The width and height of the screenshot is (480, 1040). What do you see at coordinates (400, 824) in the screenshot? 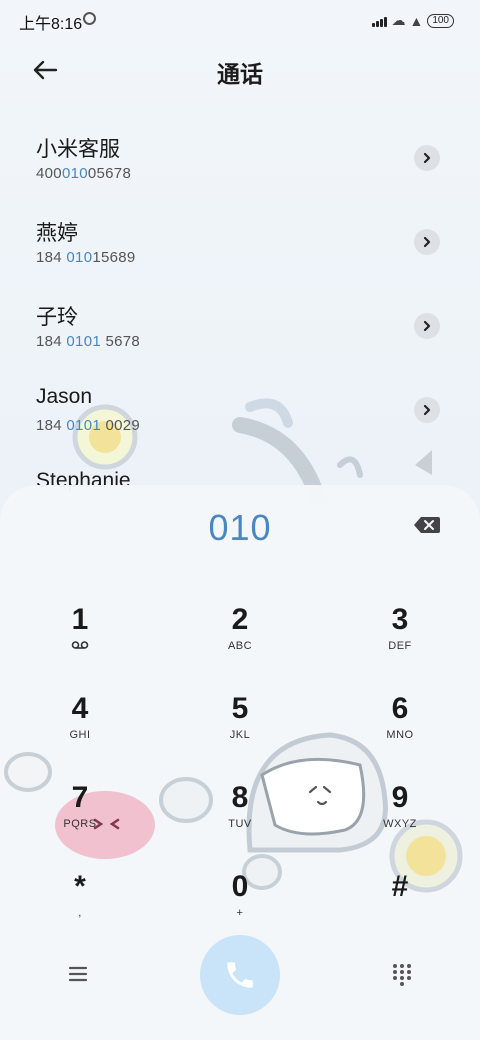
I see `key-letters: WXYZ` at bounding box center [400, 824].